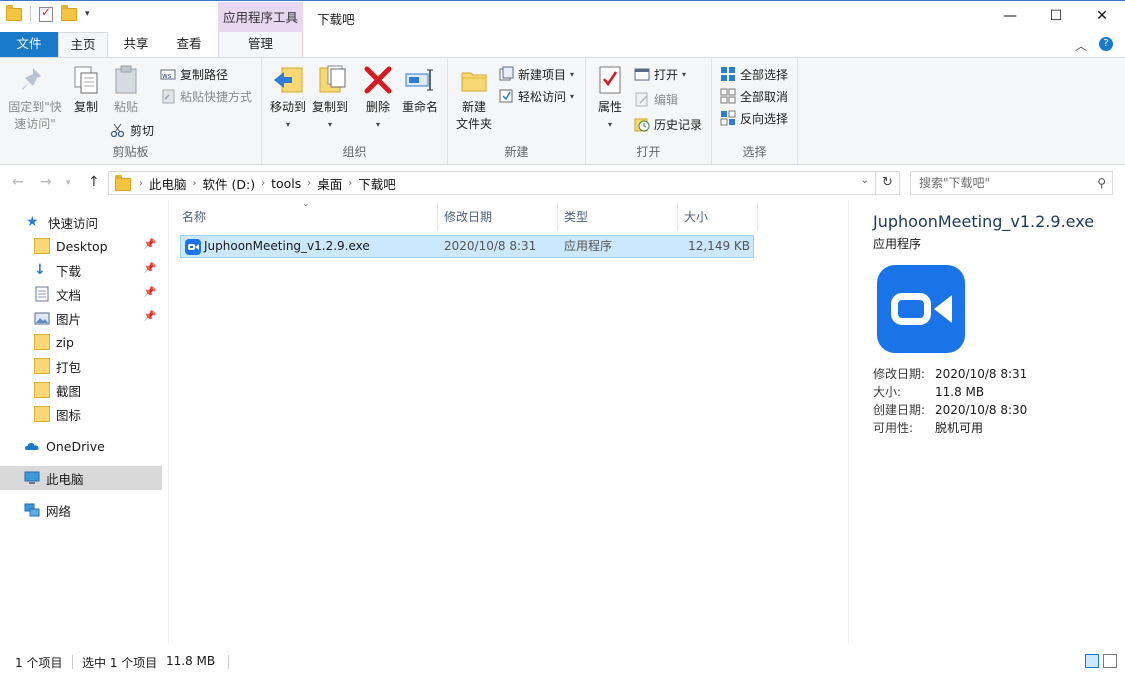 Image resolution: width=1125 pixels, height=674 pixels. Describe the element at coordinates (42, 294) in the screenshot. I see `document-icon` at that location.